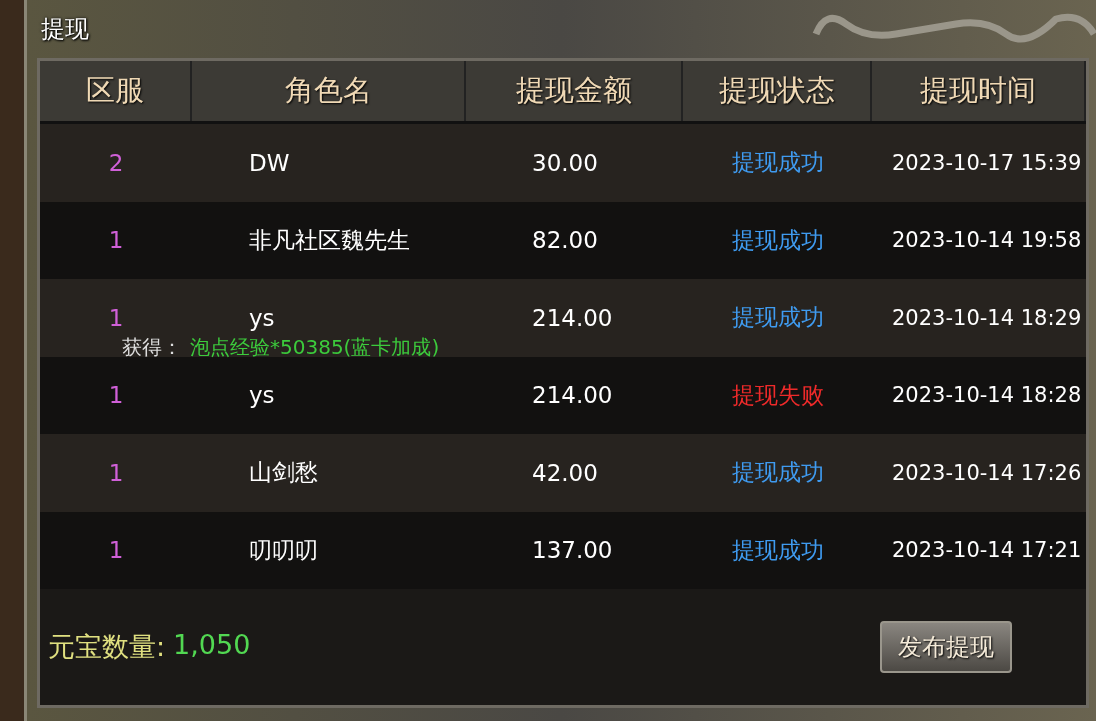  Describe the element at coordinates (329, 91) in the screenshot. I see `column-header: 角色名` at that location.